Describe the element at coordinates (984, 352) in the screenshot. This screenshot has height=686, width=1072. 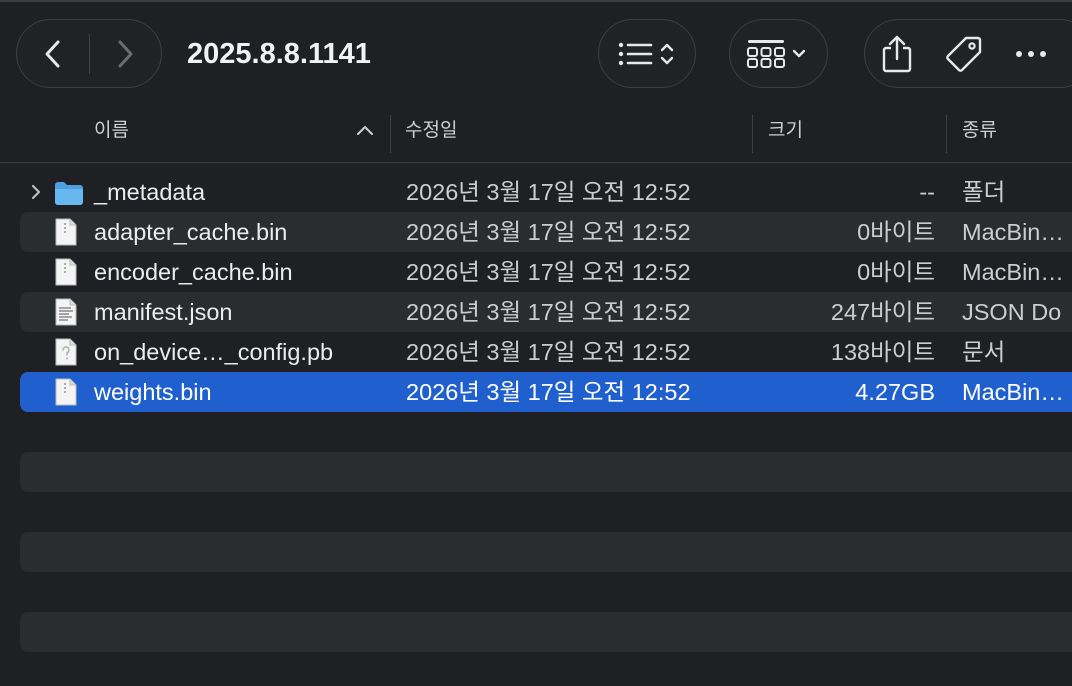
I see `file-kind: 문서` at that location.